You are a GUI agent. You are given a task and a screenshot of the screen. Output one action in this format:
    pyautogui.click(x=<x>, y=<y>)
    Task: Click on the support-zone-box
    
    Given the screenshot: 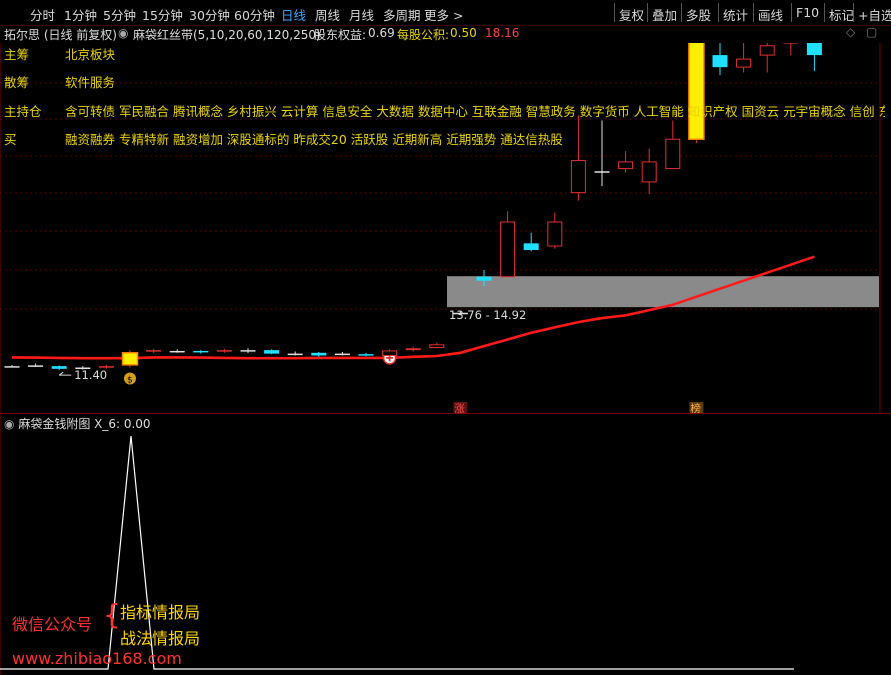 What is the action you would take?
    pyautogui.click(x=663, y=292)
    